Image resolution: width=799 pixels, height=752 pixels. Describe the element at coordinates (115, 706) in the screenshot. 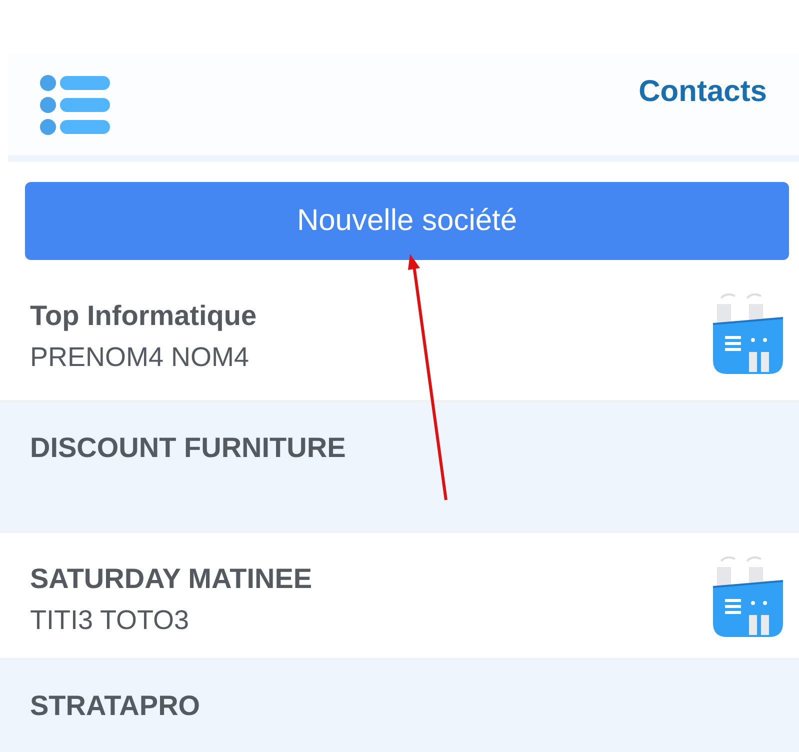

I see `company-name: STRATAPRO` at that location.